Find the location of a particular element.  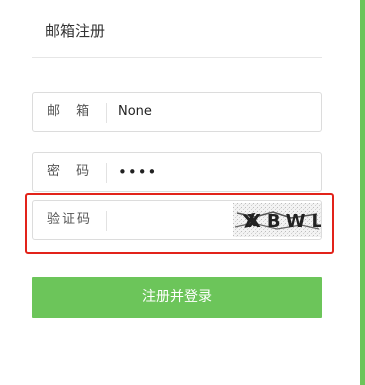

password-label: 密 码 is located at coordinates (71, 171).